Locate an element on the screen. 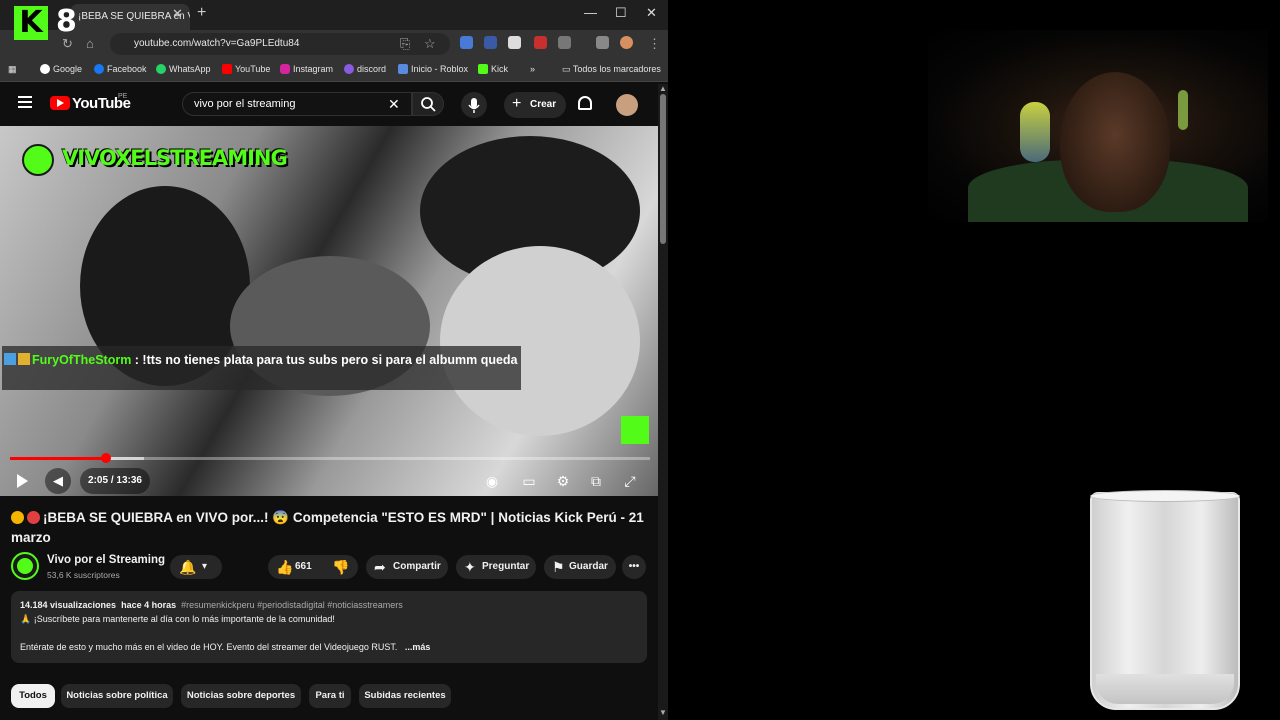  chip-politics: Noticias sobre política is located at coordinates (117, 696).